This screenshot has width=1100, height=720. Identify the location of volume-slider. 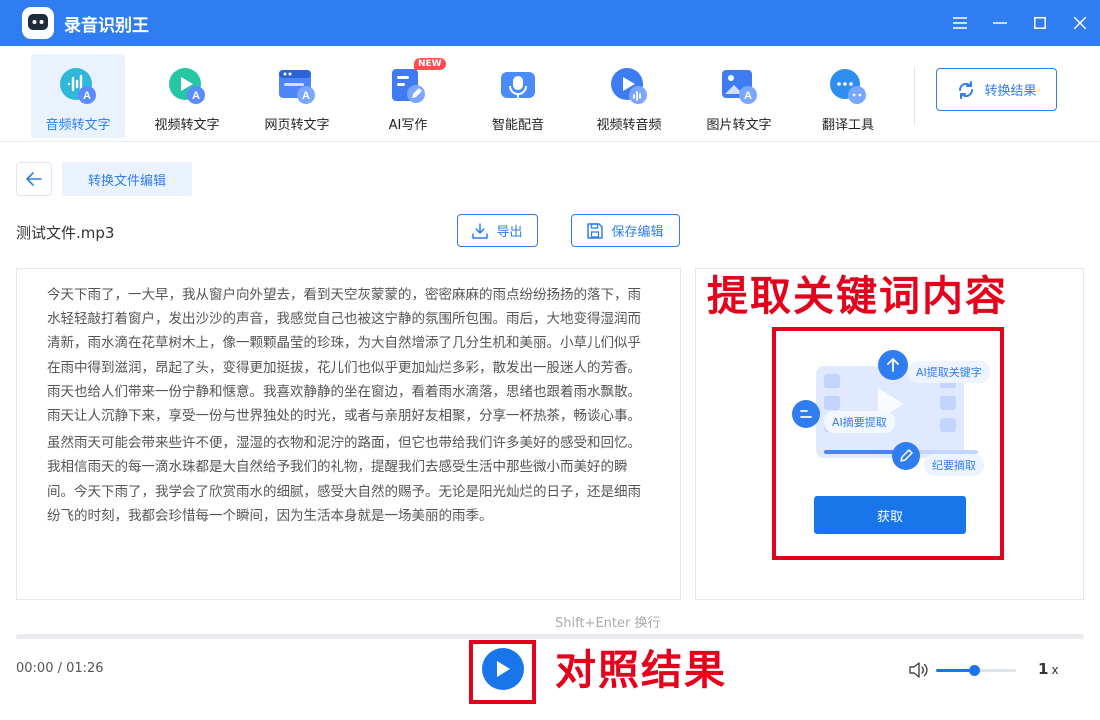
(976, 670).